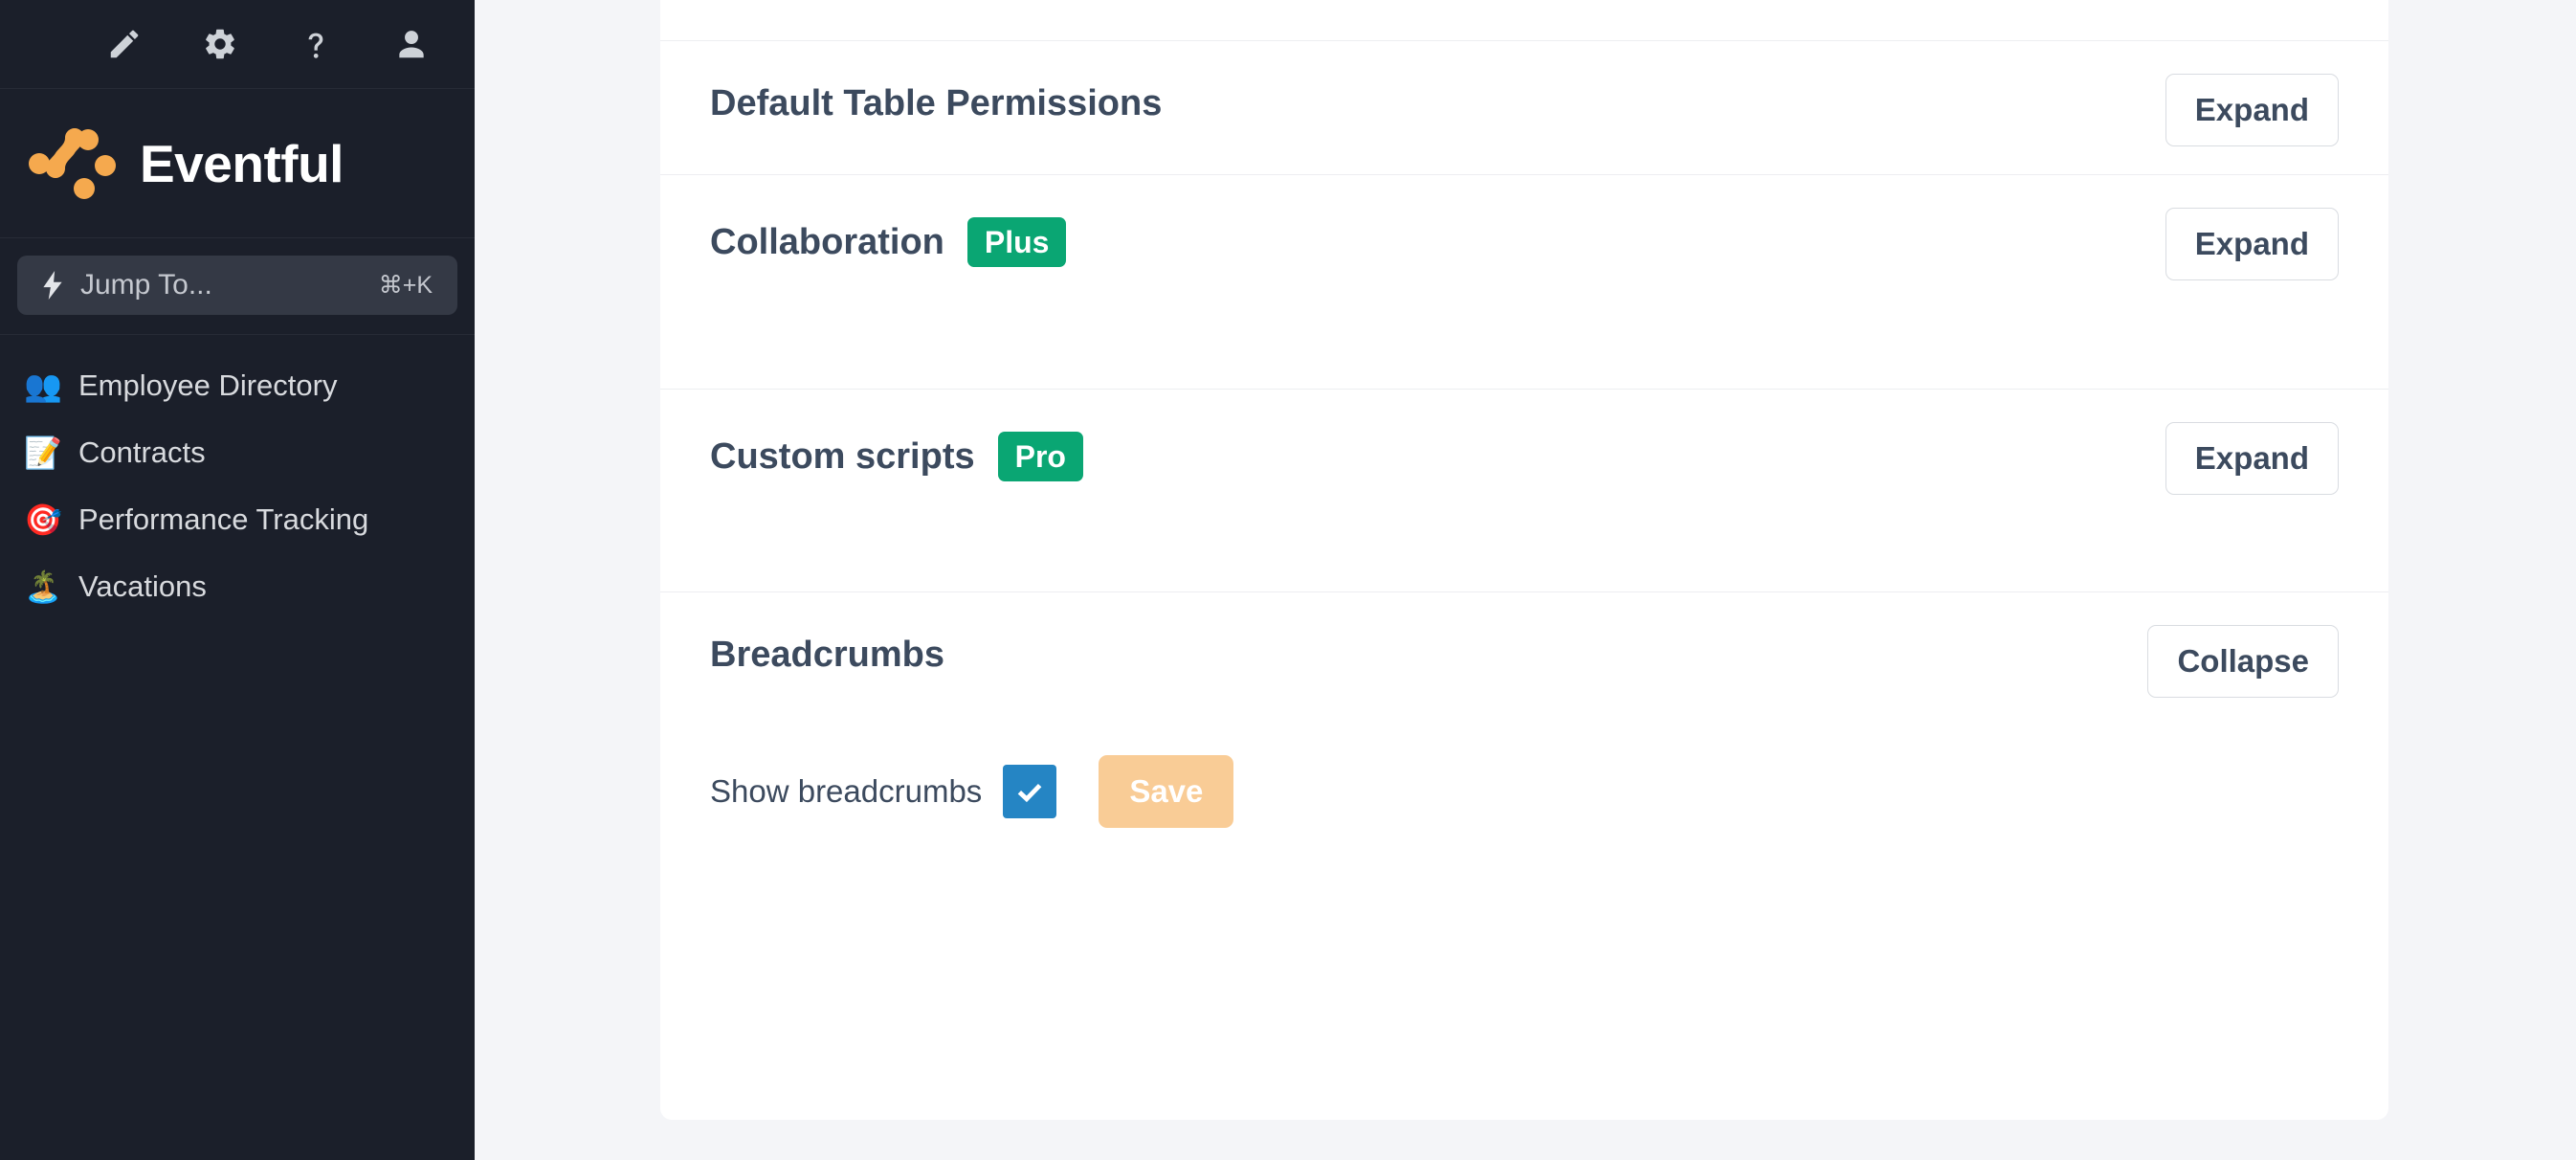  I want to click on show-breadcrumbs-checkbox, so click(1030, 791).